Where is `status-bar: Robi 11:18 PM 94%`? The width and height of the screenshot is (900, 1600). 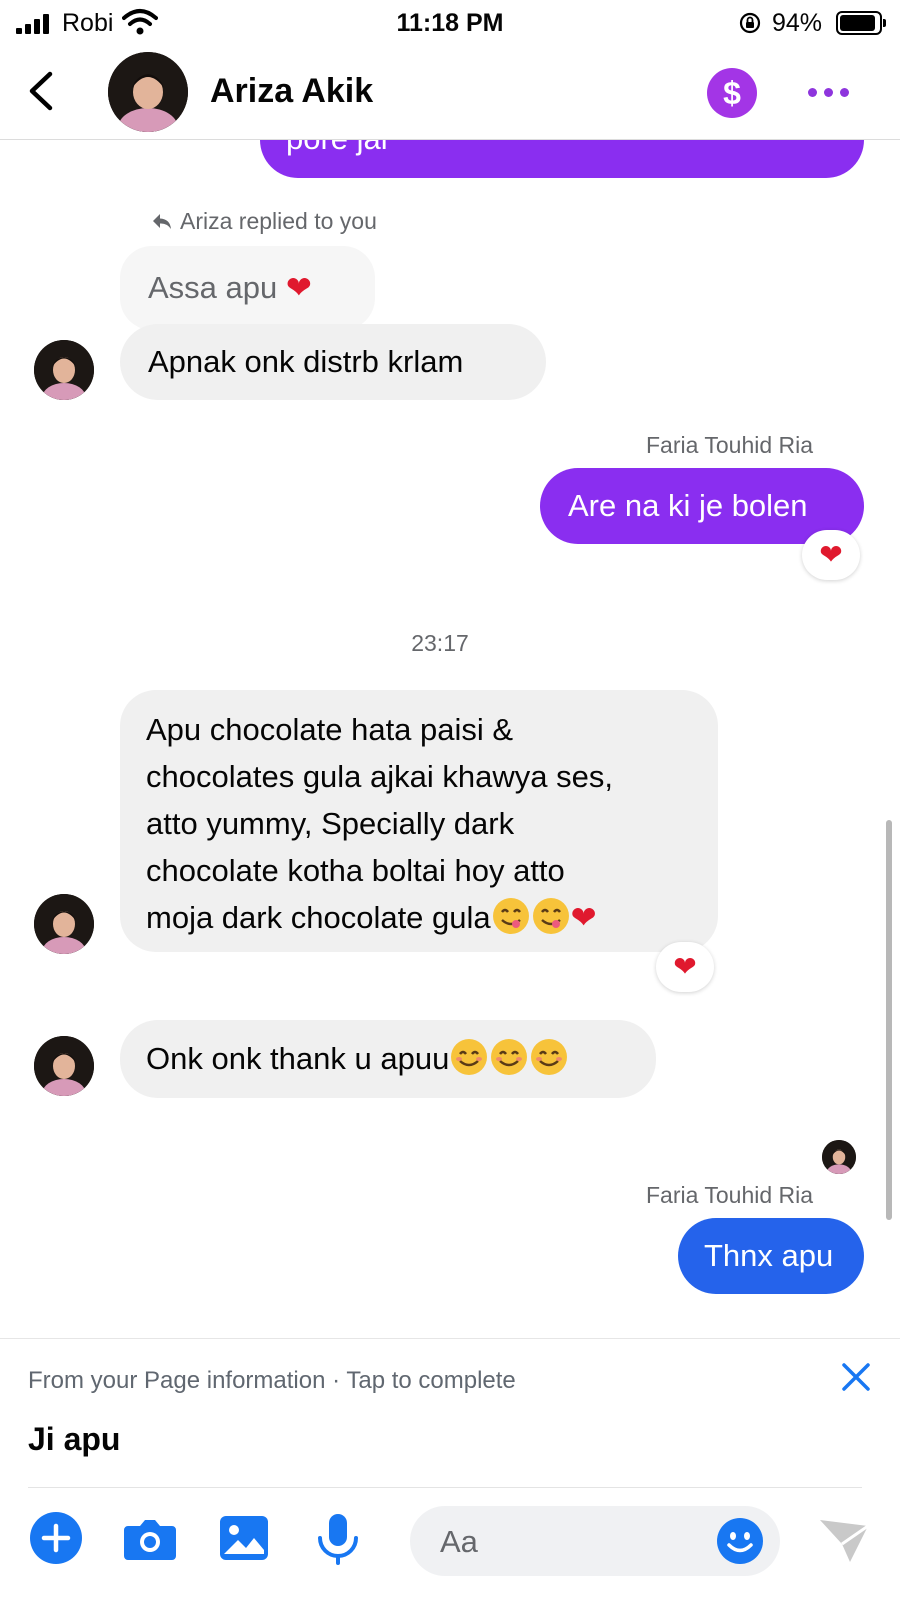
status-bar: Robi 11:18 PM 94% is located at coordinates (450, 23).